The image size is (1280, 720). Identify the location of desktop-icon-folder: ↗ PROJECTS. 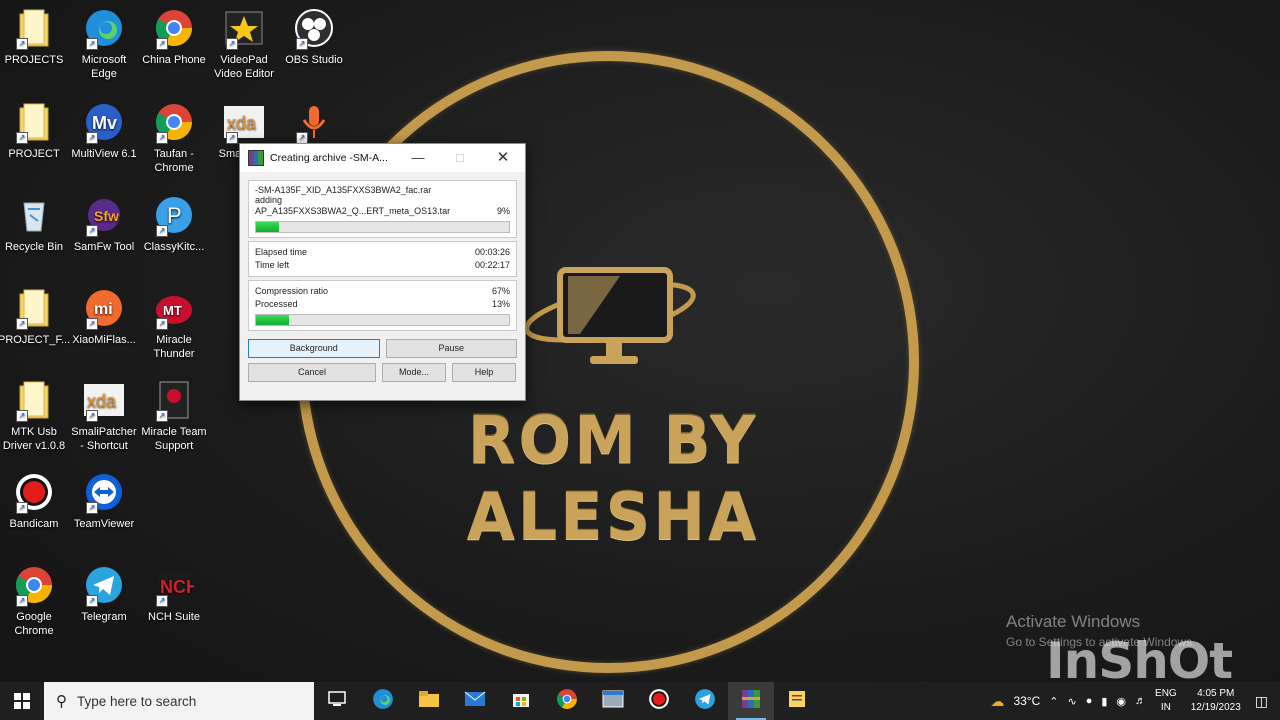
(35, 36).